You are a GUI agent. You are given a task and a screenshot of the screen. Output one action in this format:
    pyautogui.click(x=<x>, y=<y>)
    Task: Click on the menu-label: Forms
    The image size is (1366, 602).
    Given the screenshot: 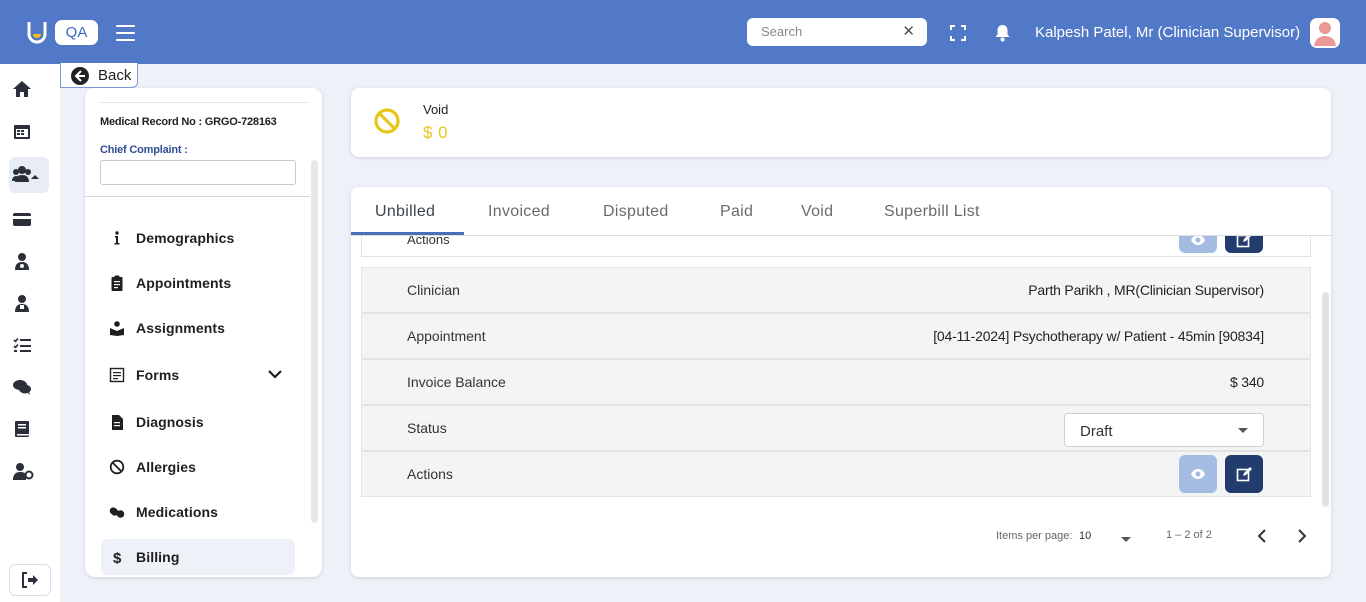 What is the action you would take?
    pyautogui.click(x=158, y=375)
    